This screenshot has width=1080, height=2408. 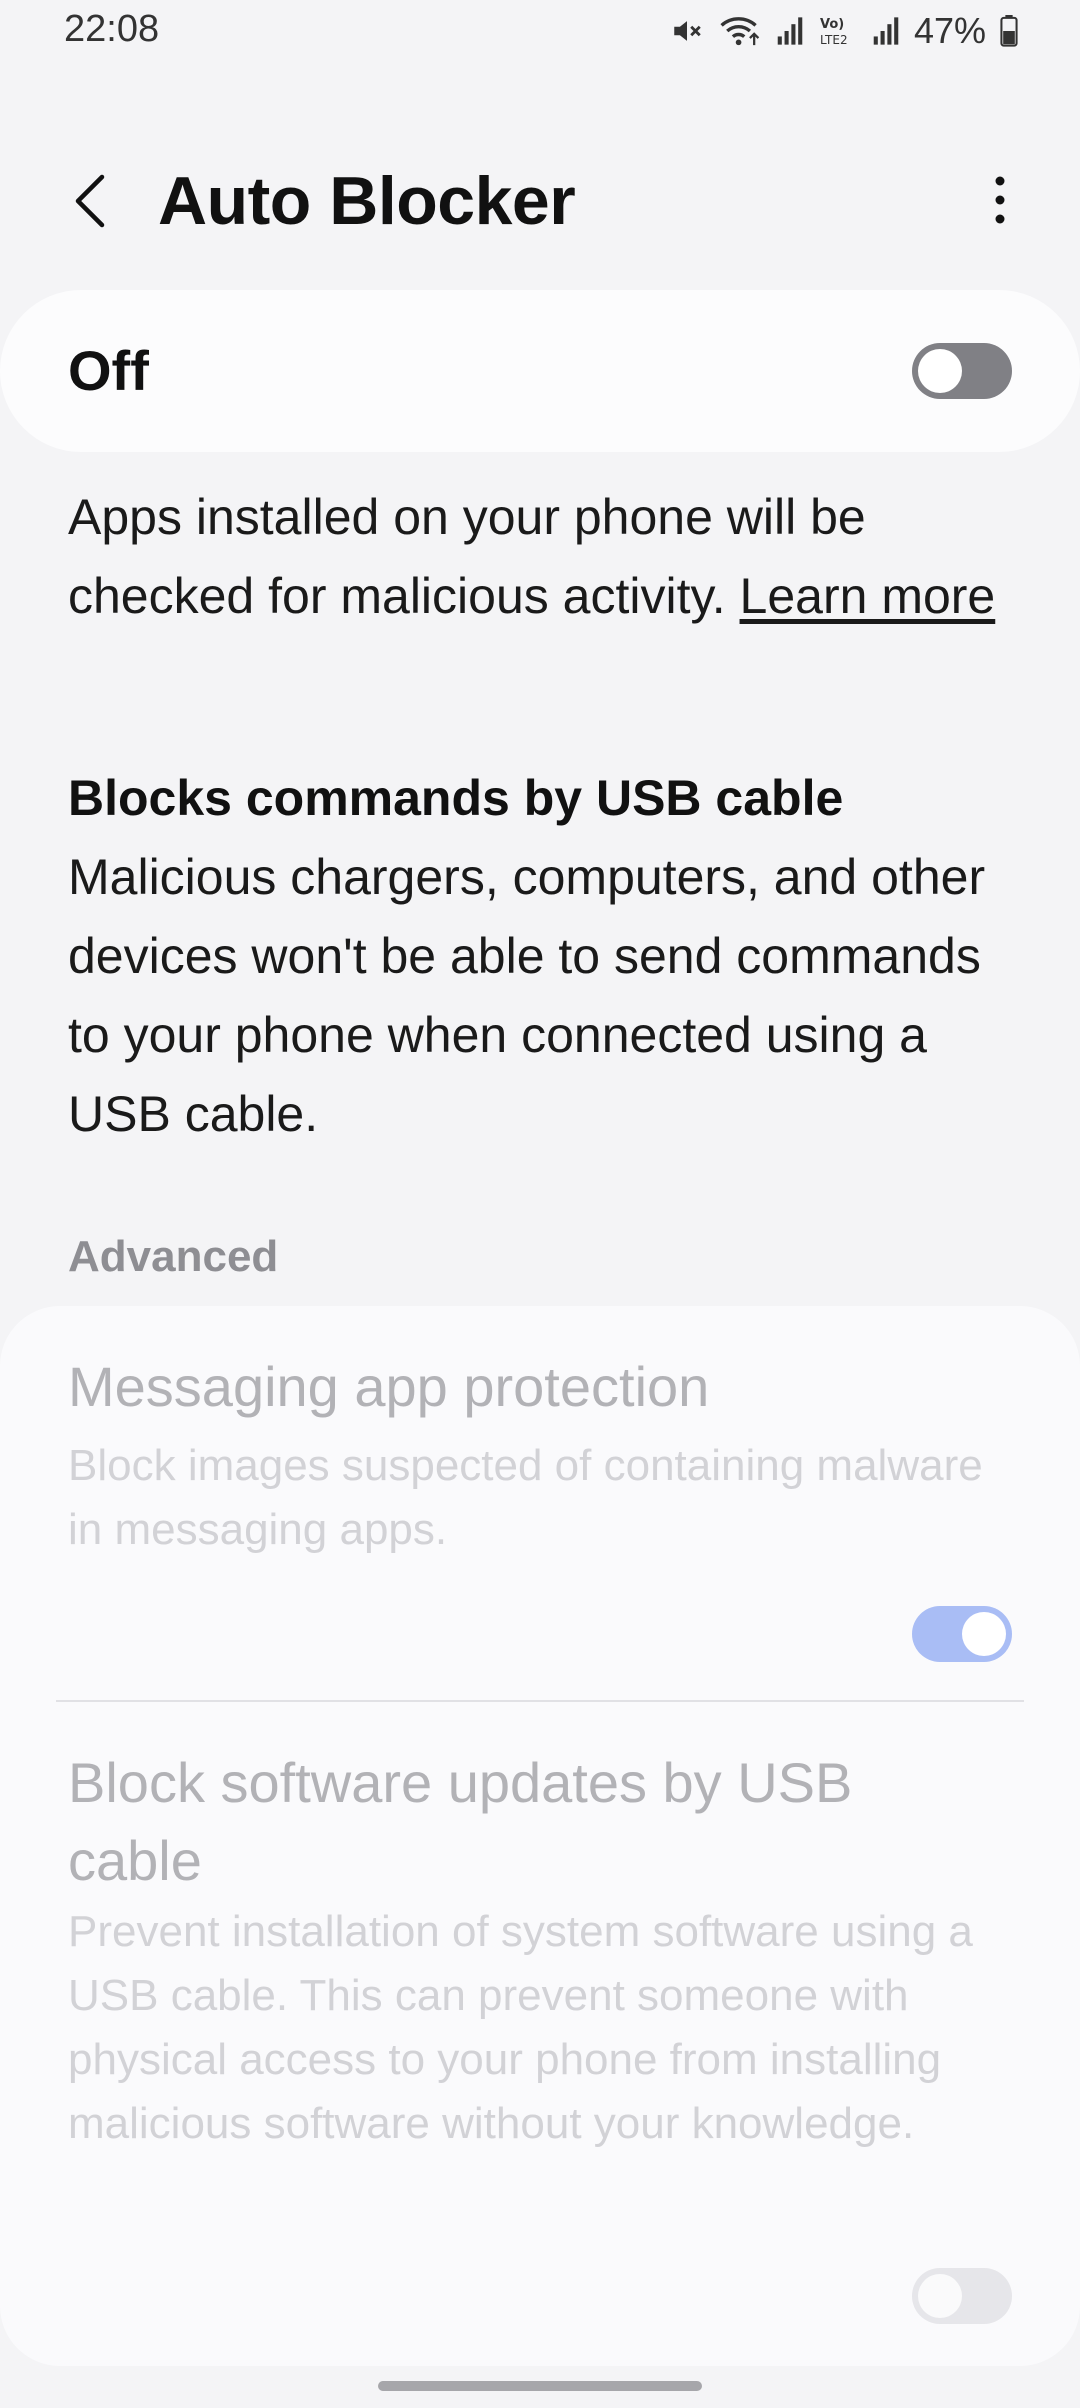 I want to click on status-icons: Vo) LTE2 47%, so click(x=844, y=31).